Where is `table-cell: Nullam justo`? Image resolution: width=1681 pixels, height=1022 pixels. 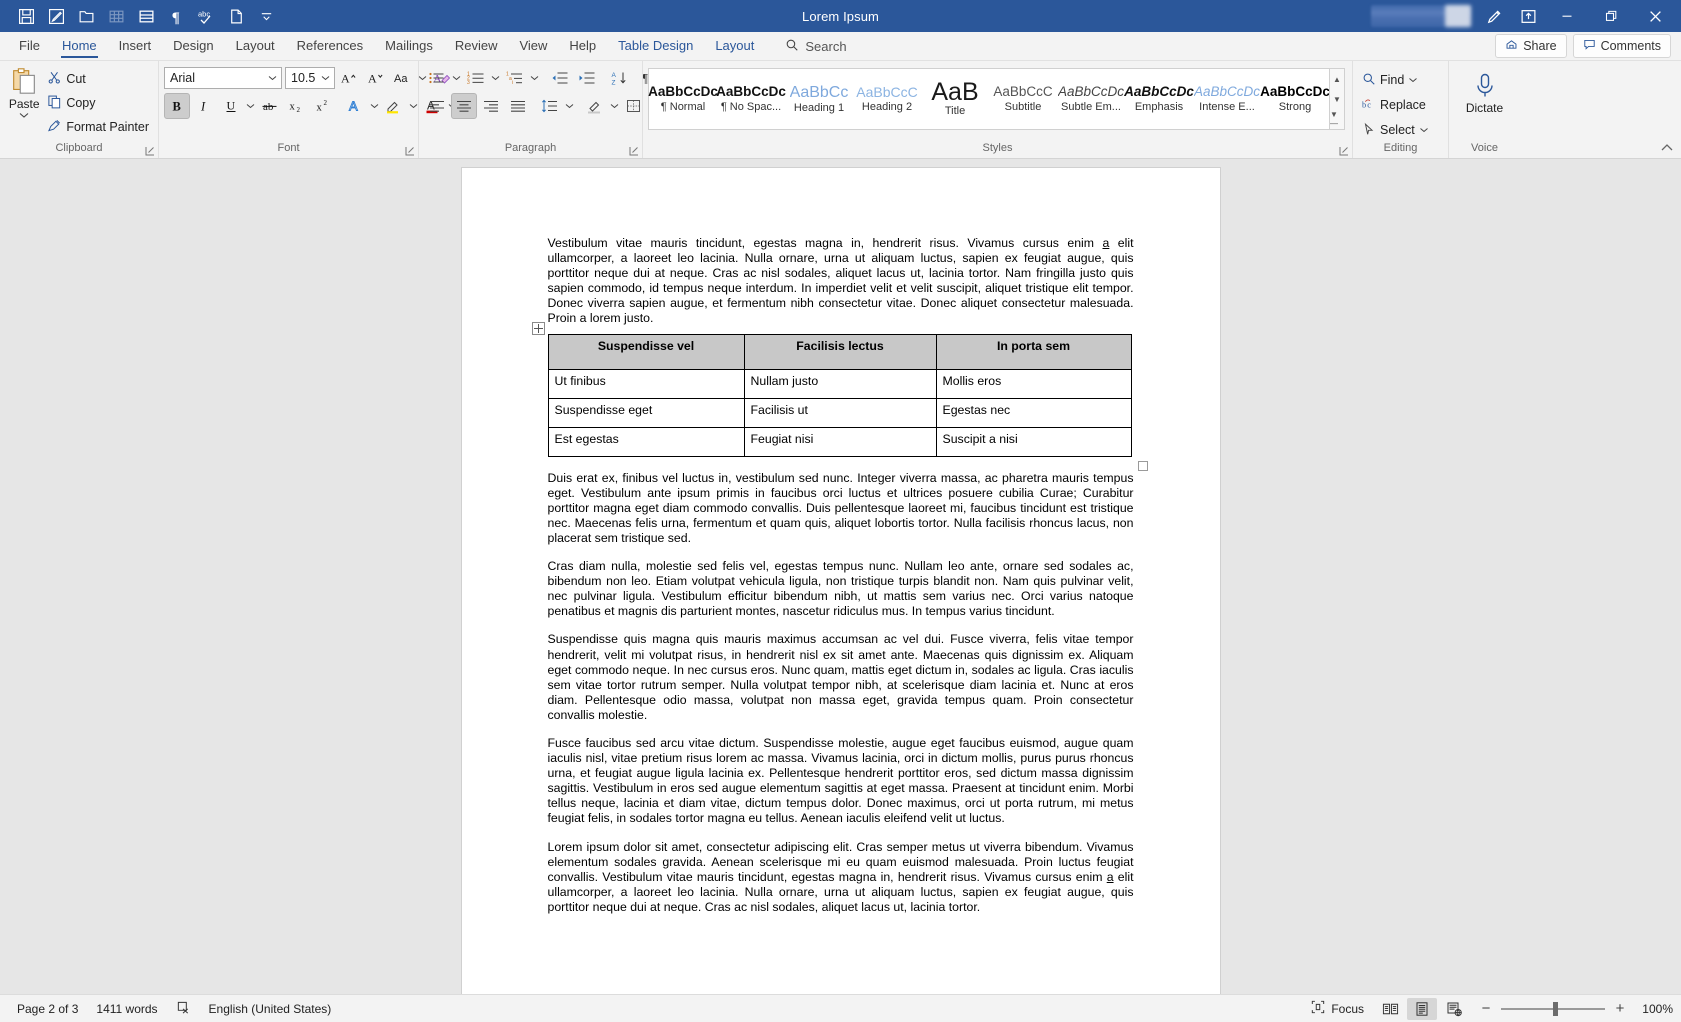
table-cell: Nullam justo is located at coordinates (840, 383).